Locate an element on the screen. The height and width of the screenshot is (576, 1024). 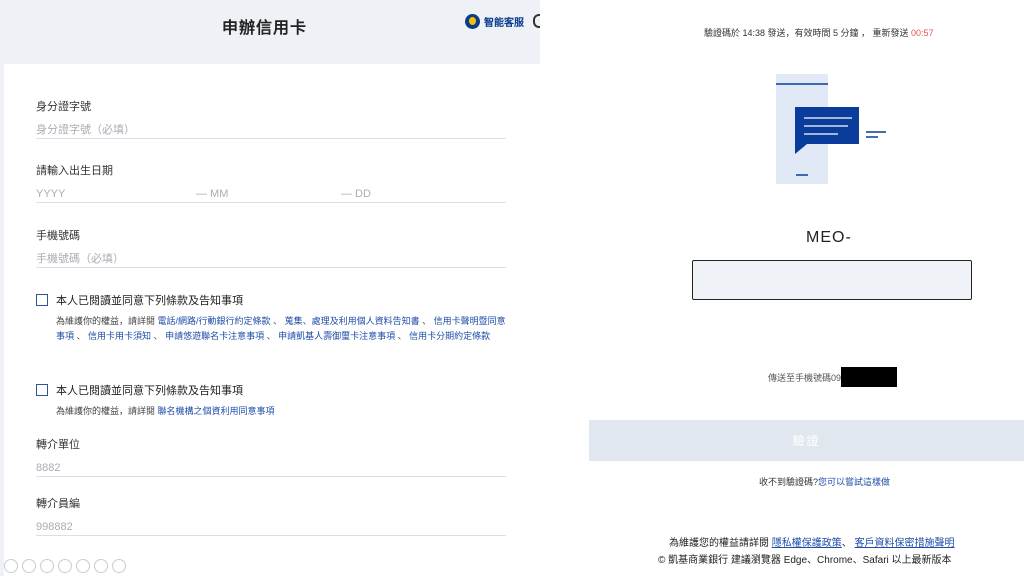
edit-icon is located at coordinates (65, 566).